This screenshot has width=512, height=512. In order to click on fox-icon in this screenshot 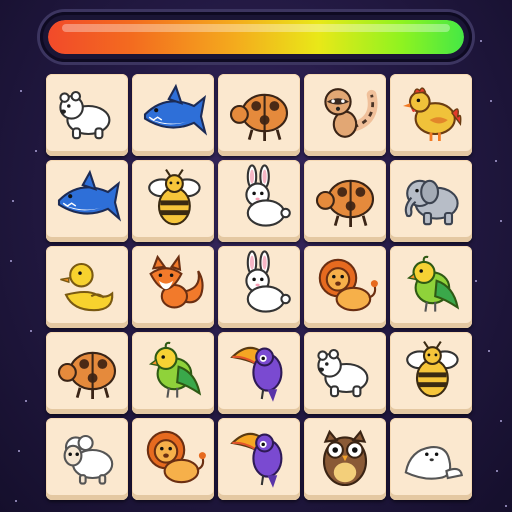, I will do `click(176, 281)`.